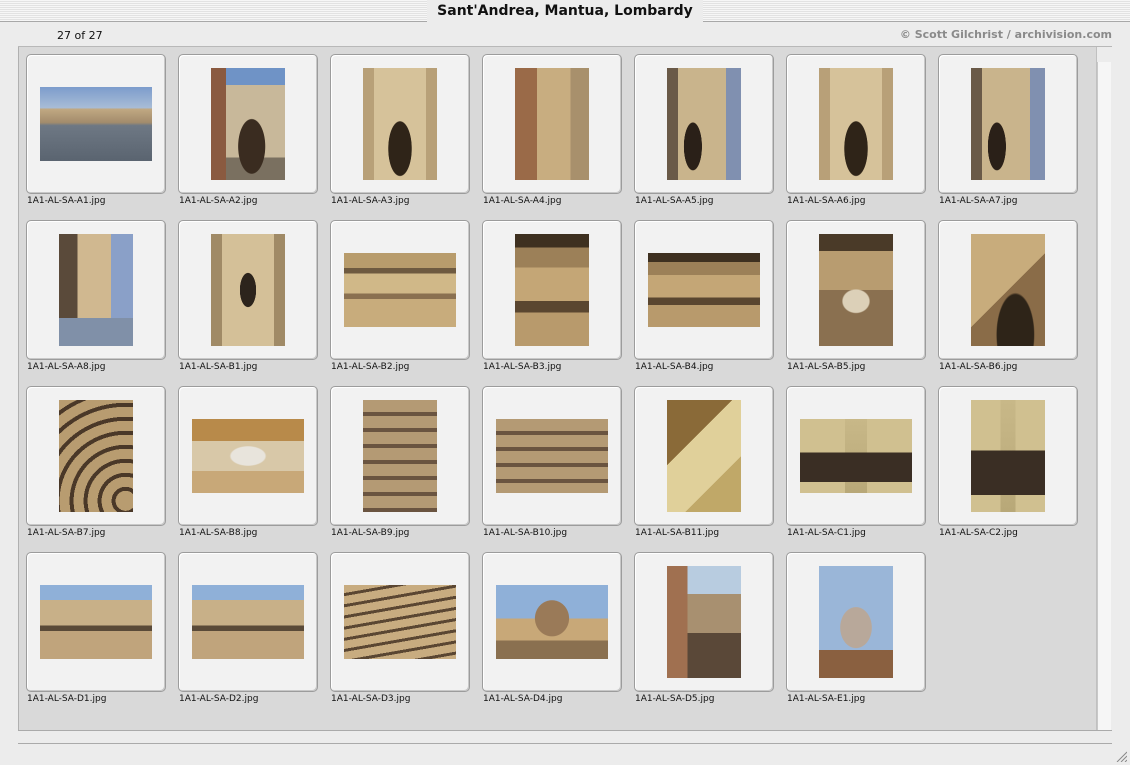 This screenshot has width=1130, height=765. I want to click on thumbnail-item: 1A1-AL-SA-C2.jpg, so click(1008, 466).